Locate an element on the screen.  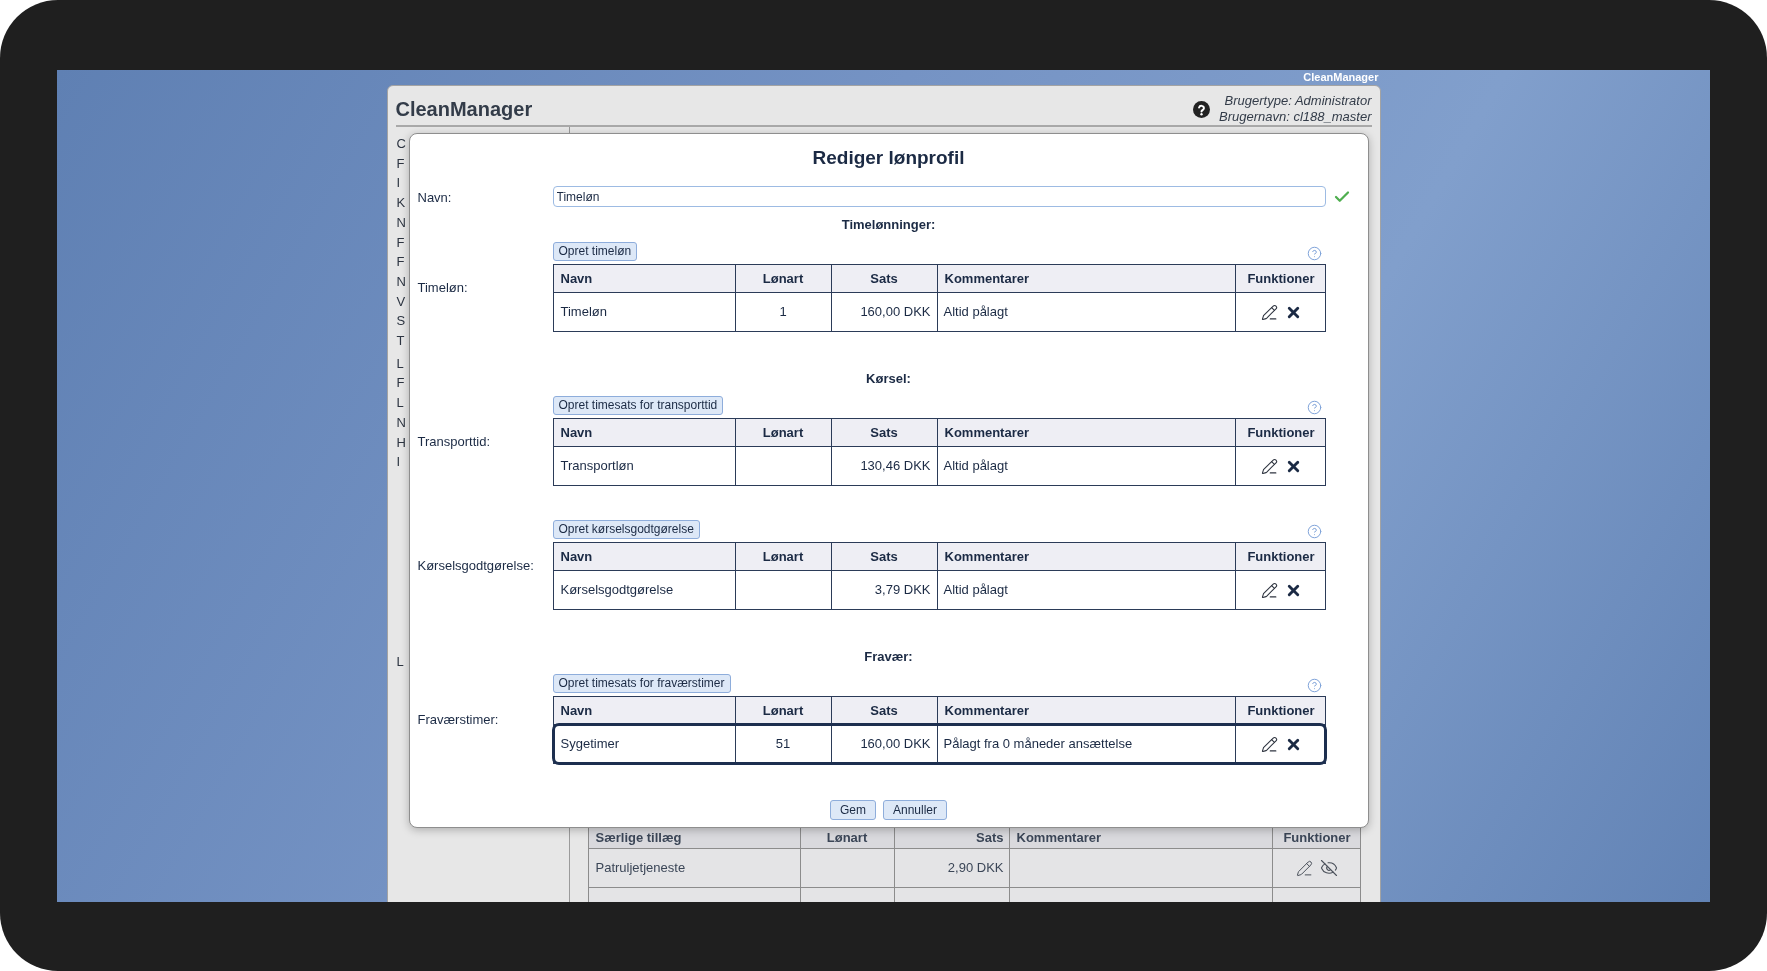
table-cell-text: Pålagt fra 0 måneder ansættelse is located at coordinates (1038, 744).